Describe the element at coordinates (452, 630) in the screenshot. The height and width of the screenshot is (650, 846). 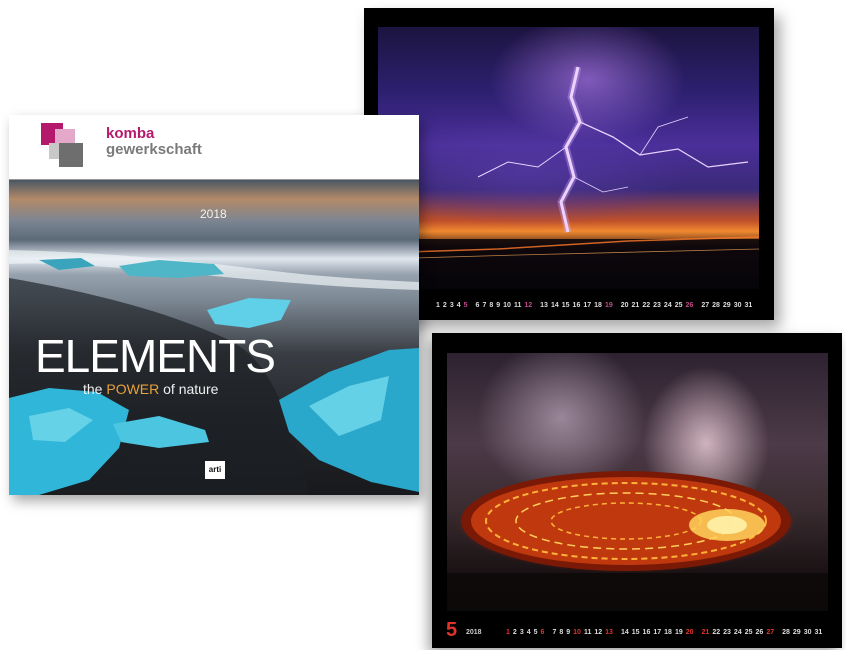
I see `month-number: 5` at that location.